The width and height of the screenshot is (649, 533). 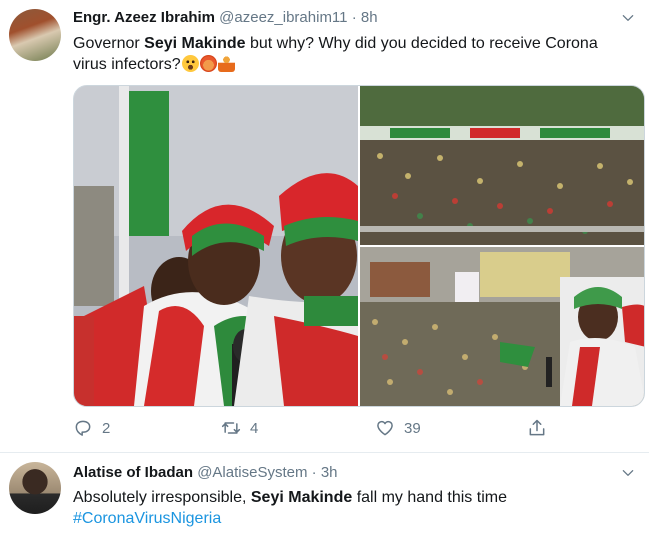 What do you see at coordinates (283, 17) in the screenshot?
I see `author-handle: @azeez_ibrahim11` at bounding box center [283, 17].